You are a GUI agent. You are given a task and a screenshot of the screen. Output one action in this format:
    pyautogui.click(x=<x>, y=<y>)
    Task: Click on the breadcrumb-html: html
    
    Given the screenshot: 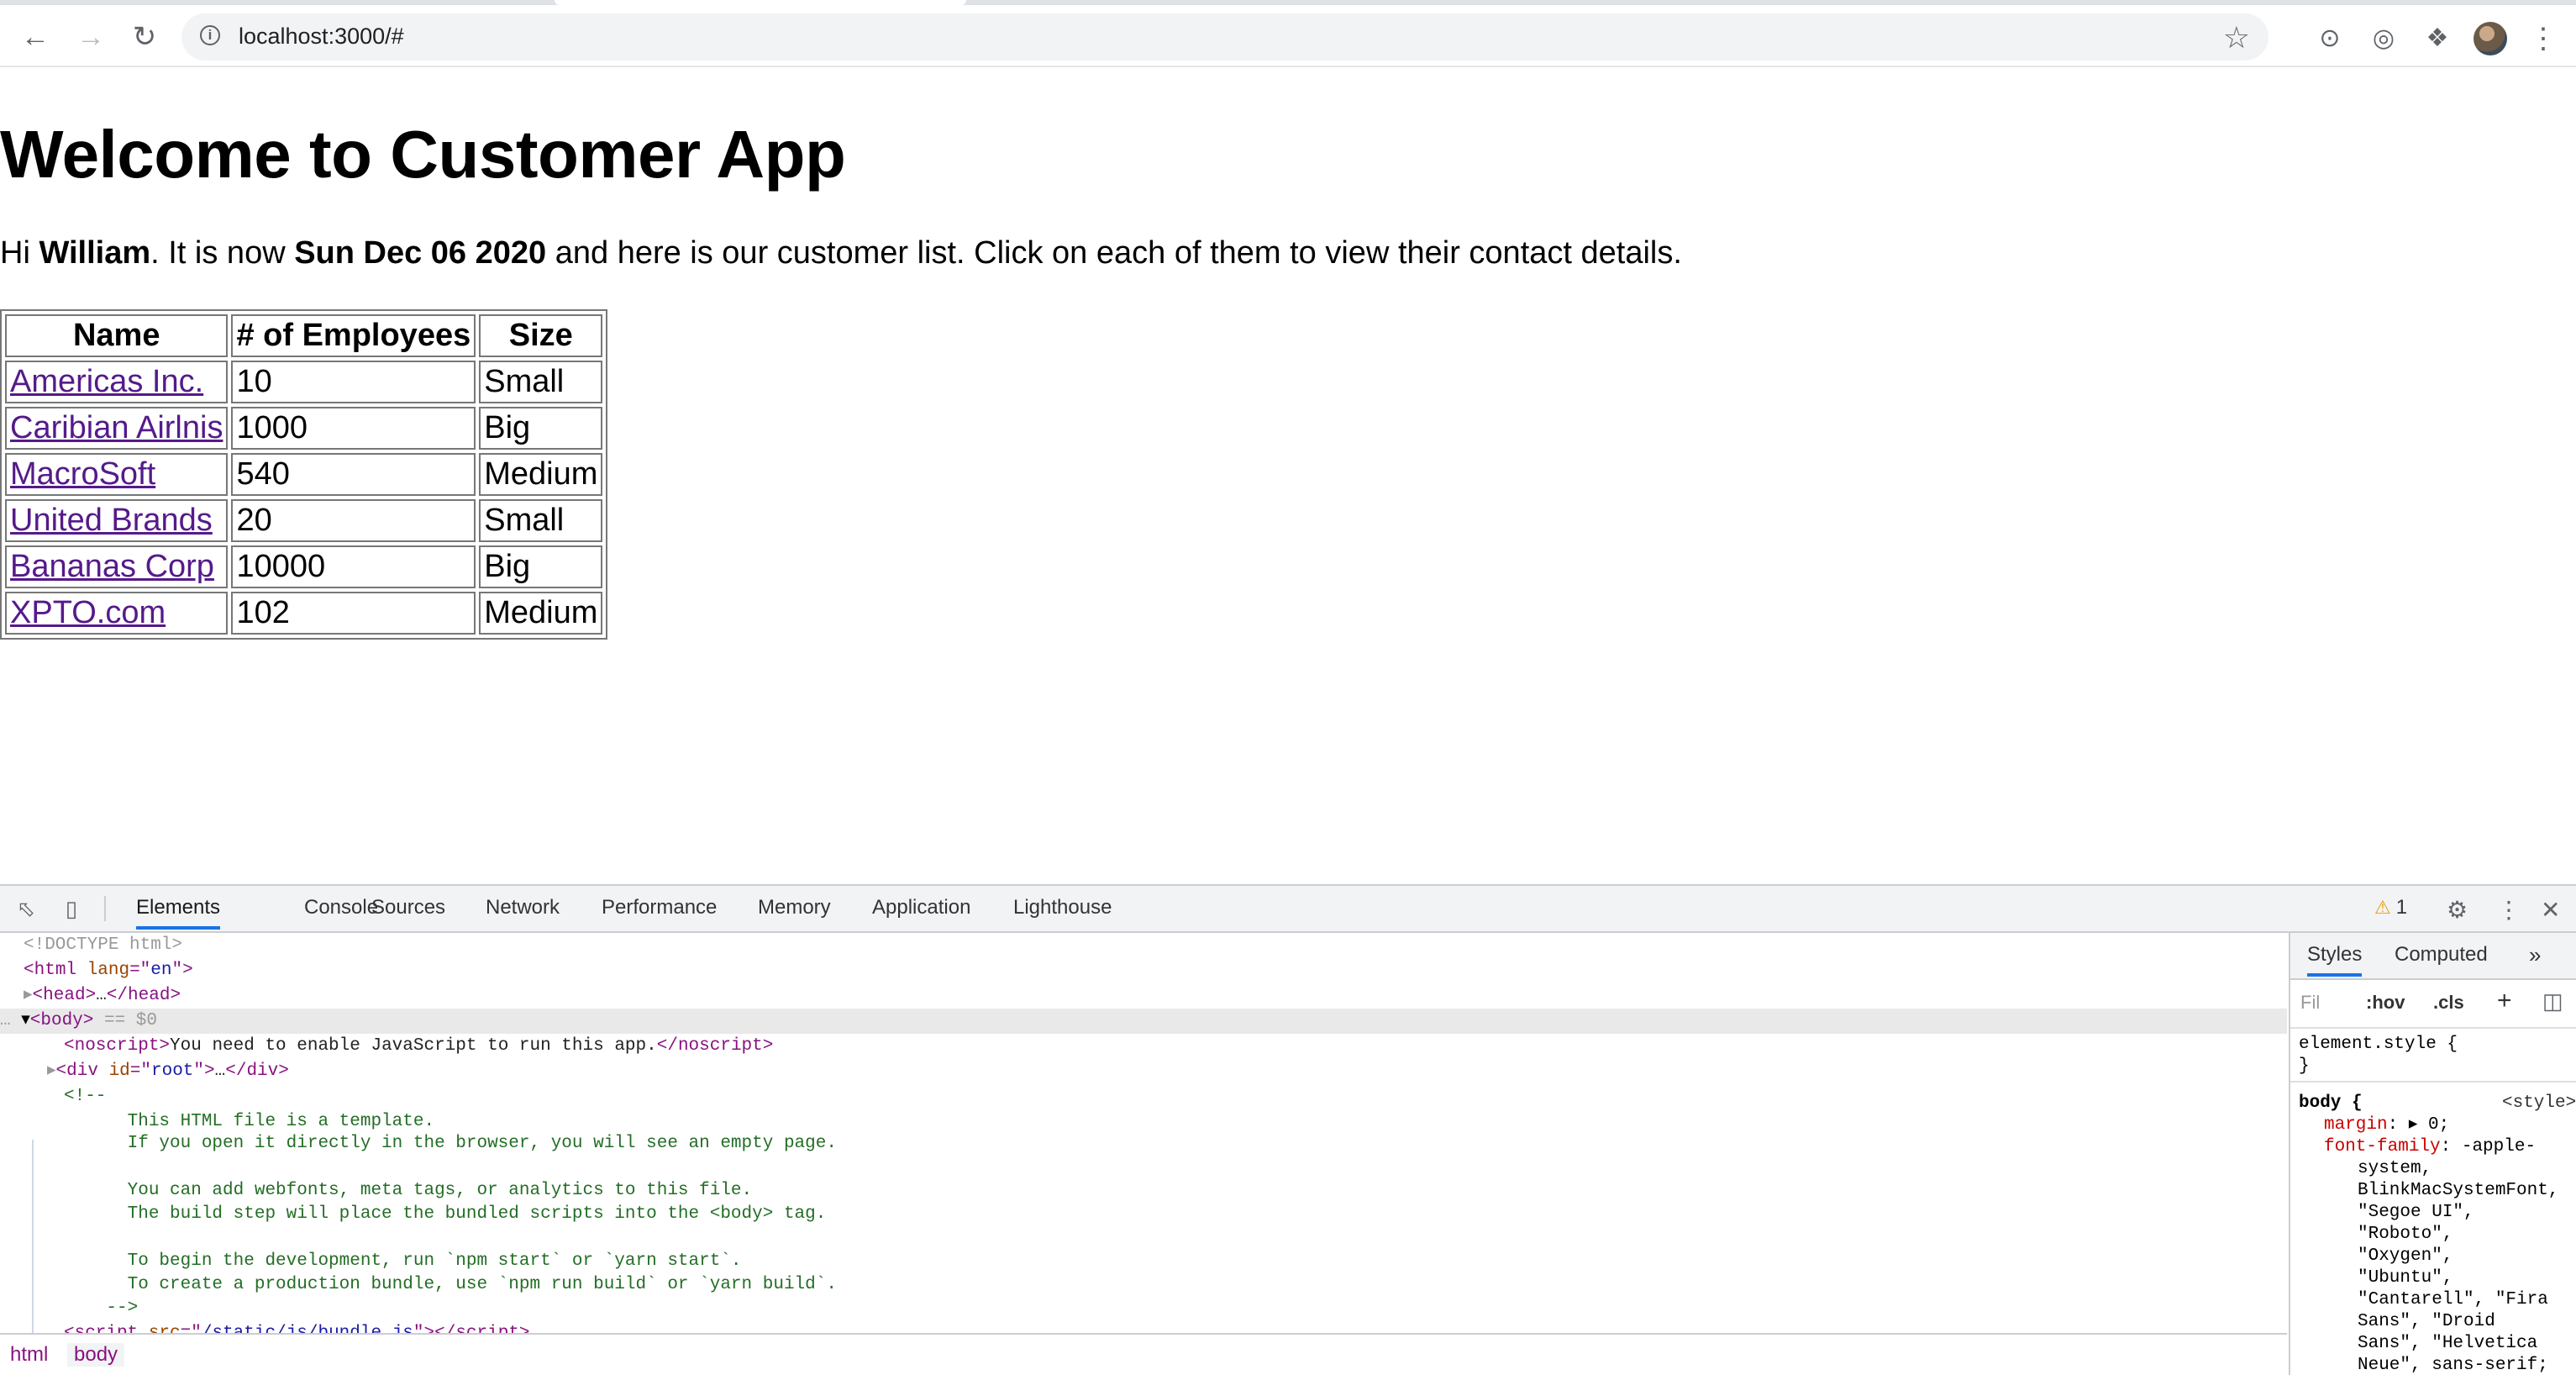 What is the action you would take?
    pyautogui.click(x=29, y=1355)
    